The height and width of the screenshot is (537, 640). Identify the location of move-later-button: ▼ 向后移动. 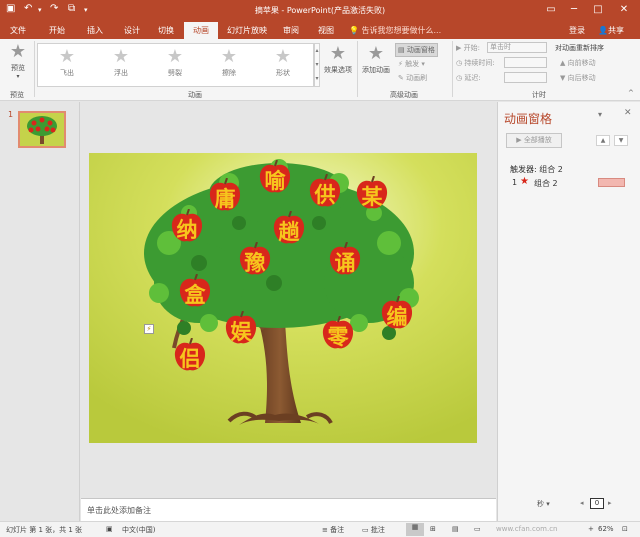
(578, 78).